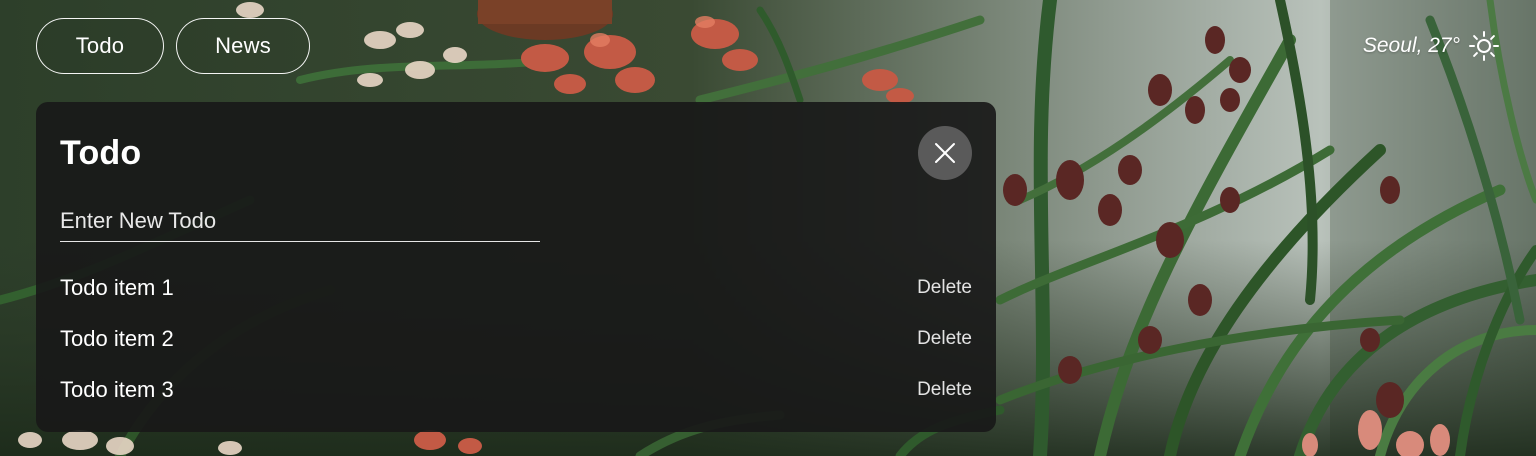 The width and height of the screenshot is (1536, 456). Describe the element at coordinates (1411, 45) in the screenshot. I see `weather-location-temperature: Seoul, 27°` at that location.